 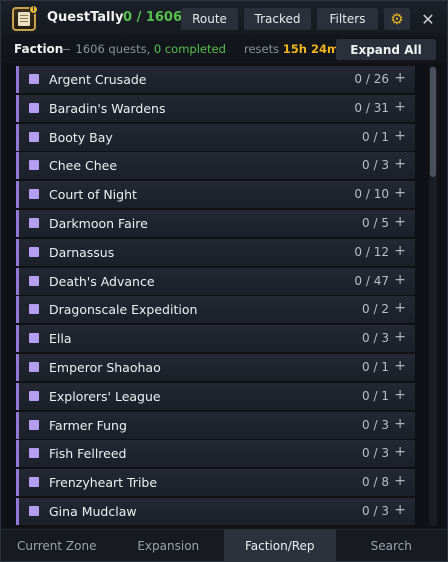 What do you see at coordinates (209, 19) in the screenshot?
I see `route-button: Route` at bounding box center [209, 19].